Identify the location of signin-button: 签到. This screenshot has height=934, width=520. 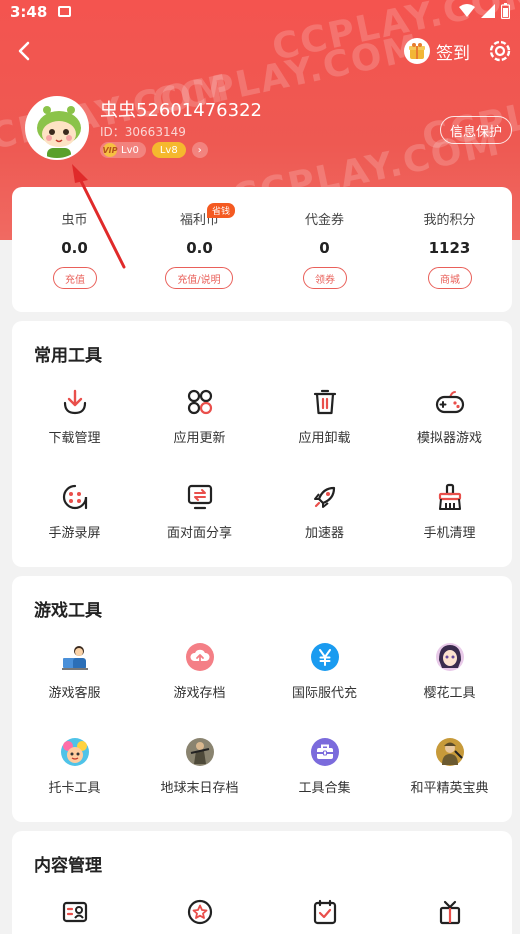
(437, 51).